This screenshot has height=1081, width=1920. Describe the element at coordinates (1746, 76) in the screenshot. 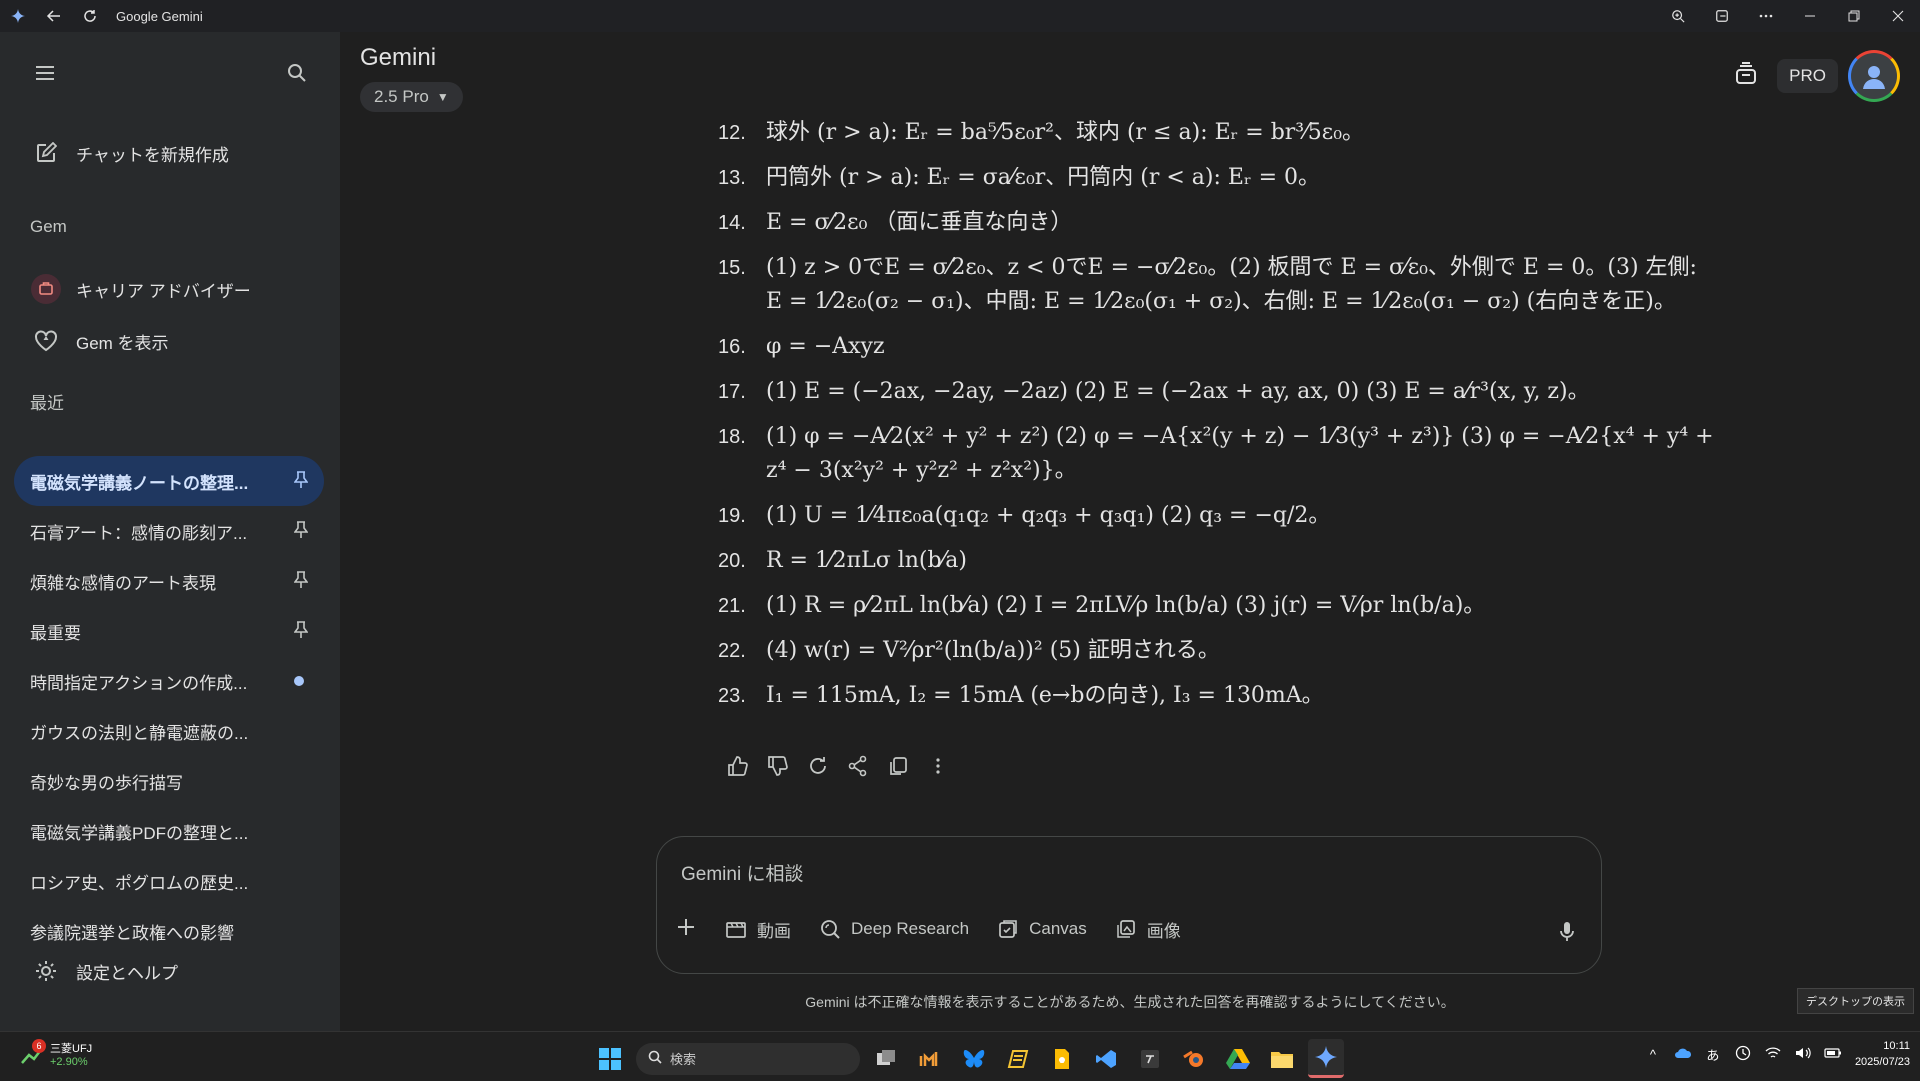

I see `chat-history-icon` at that location.